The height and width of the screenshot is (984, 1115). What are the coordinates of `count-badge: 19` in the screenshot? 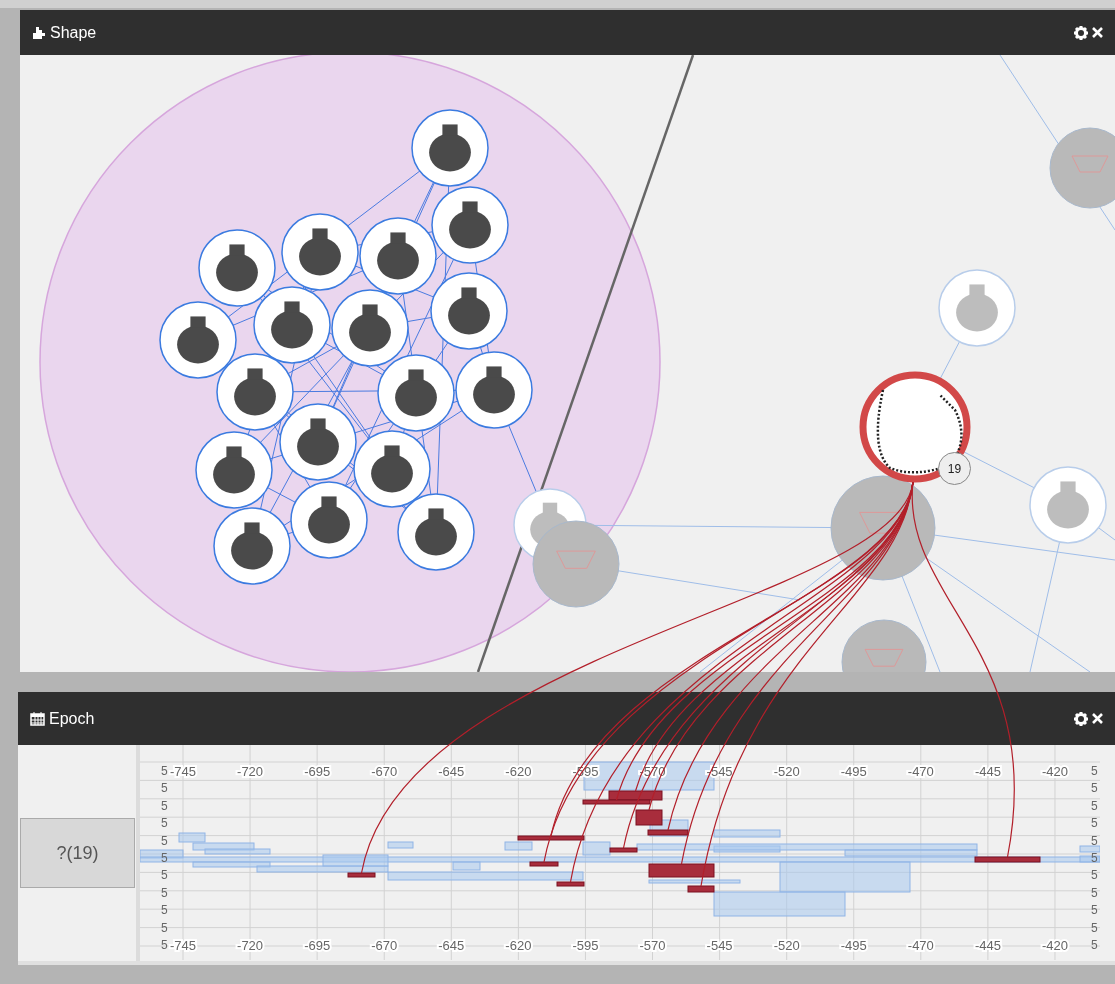 It's located at (954, 468).